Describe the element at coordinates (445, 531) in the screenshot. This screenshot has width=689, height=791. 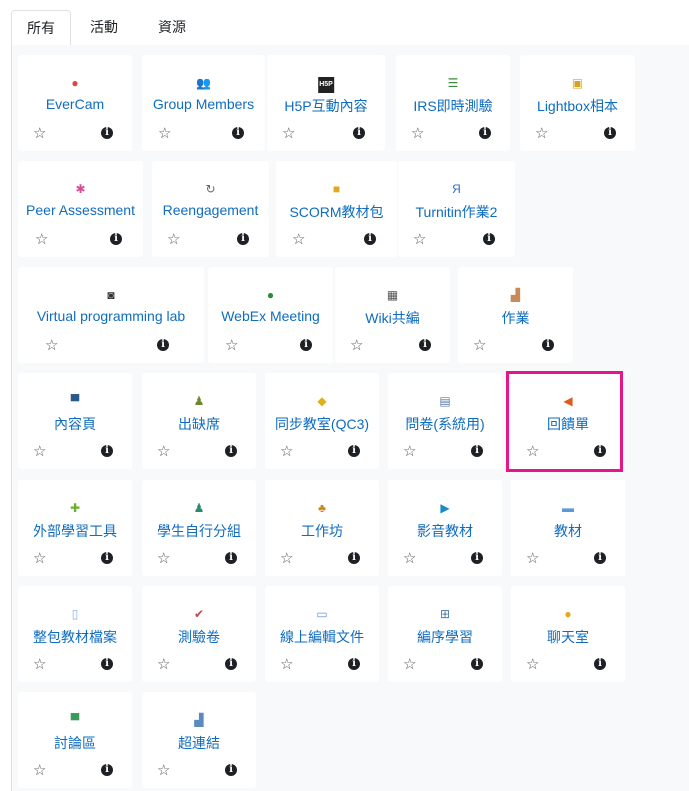
I see `module-label: 影音教材` at that location.